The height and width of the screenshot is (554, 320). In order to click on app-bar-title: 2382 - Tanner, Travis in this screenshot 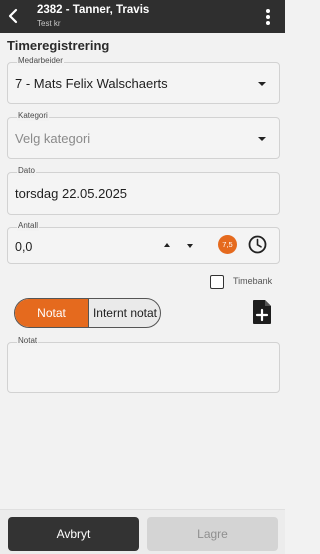, I will do `click(93, 10)`.